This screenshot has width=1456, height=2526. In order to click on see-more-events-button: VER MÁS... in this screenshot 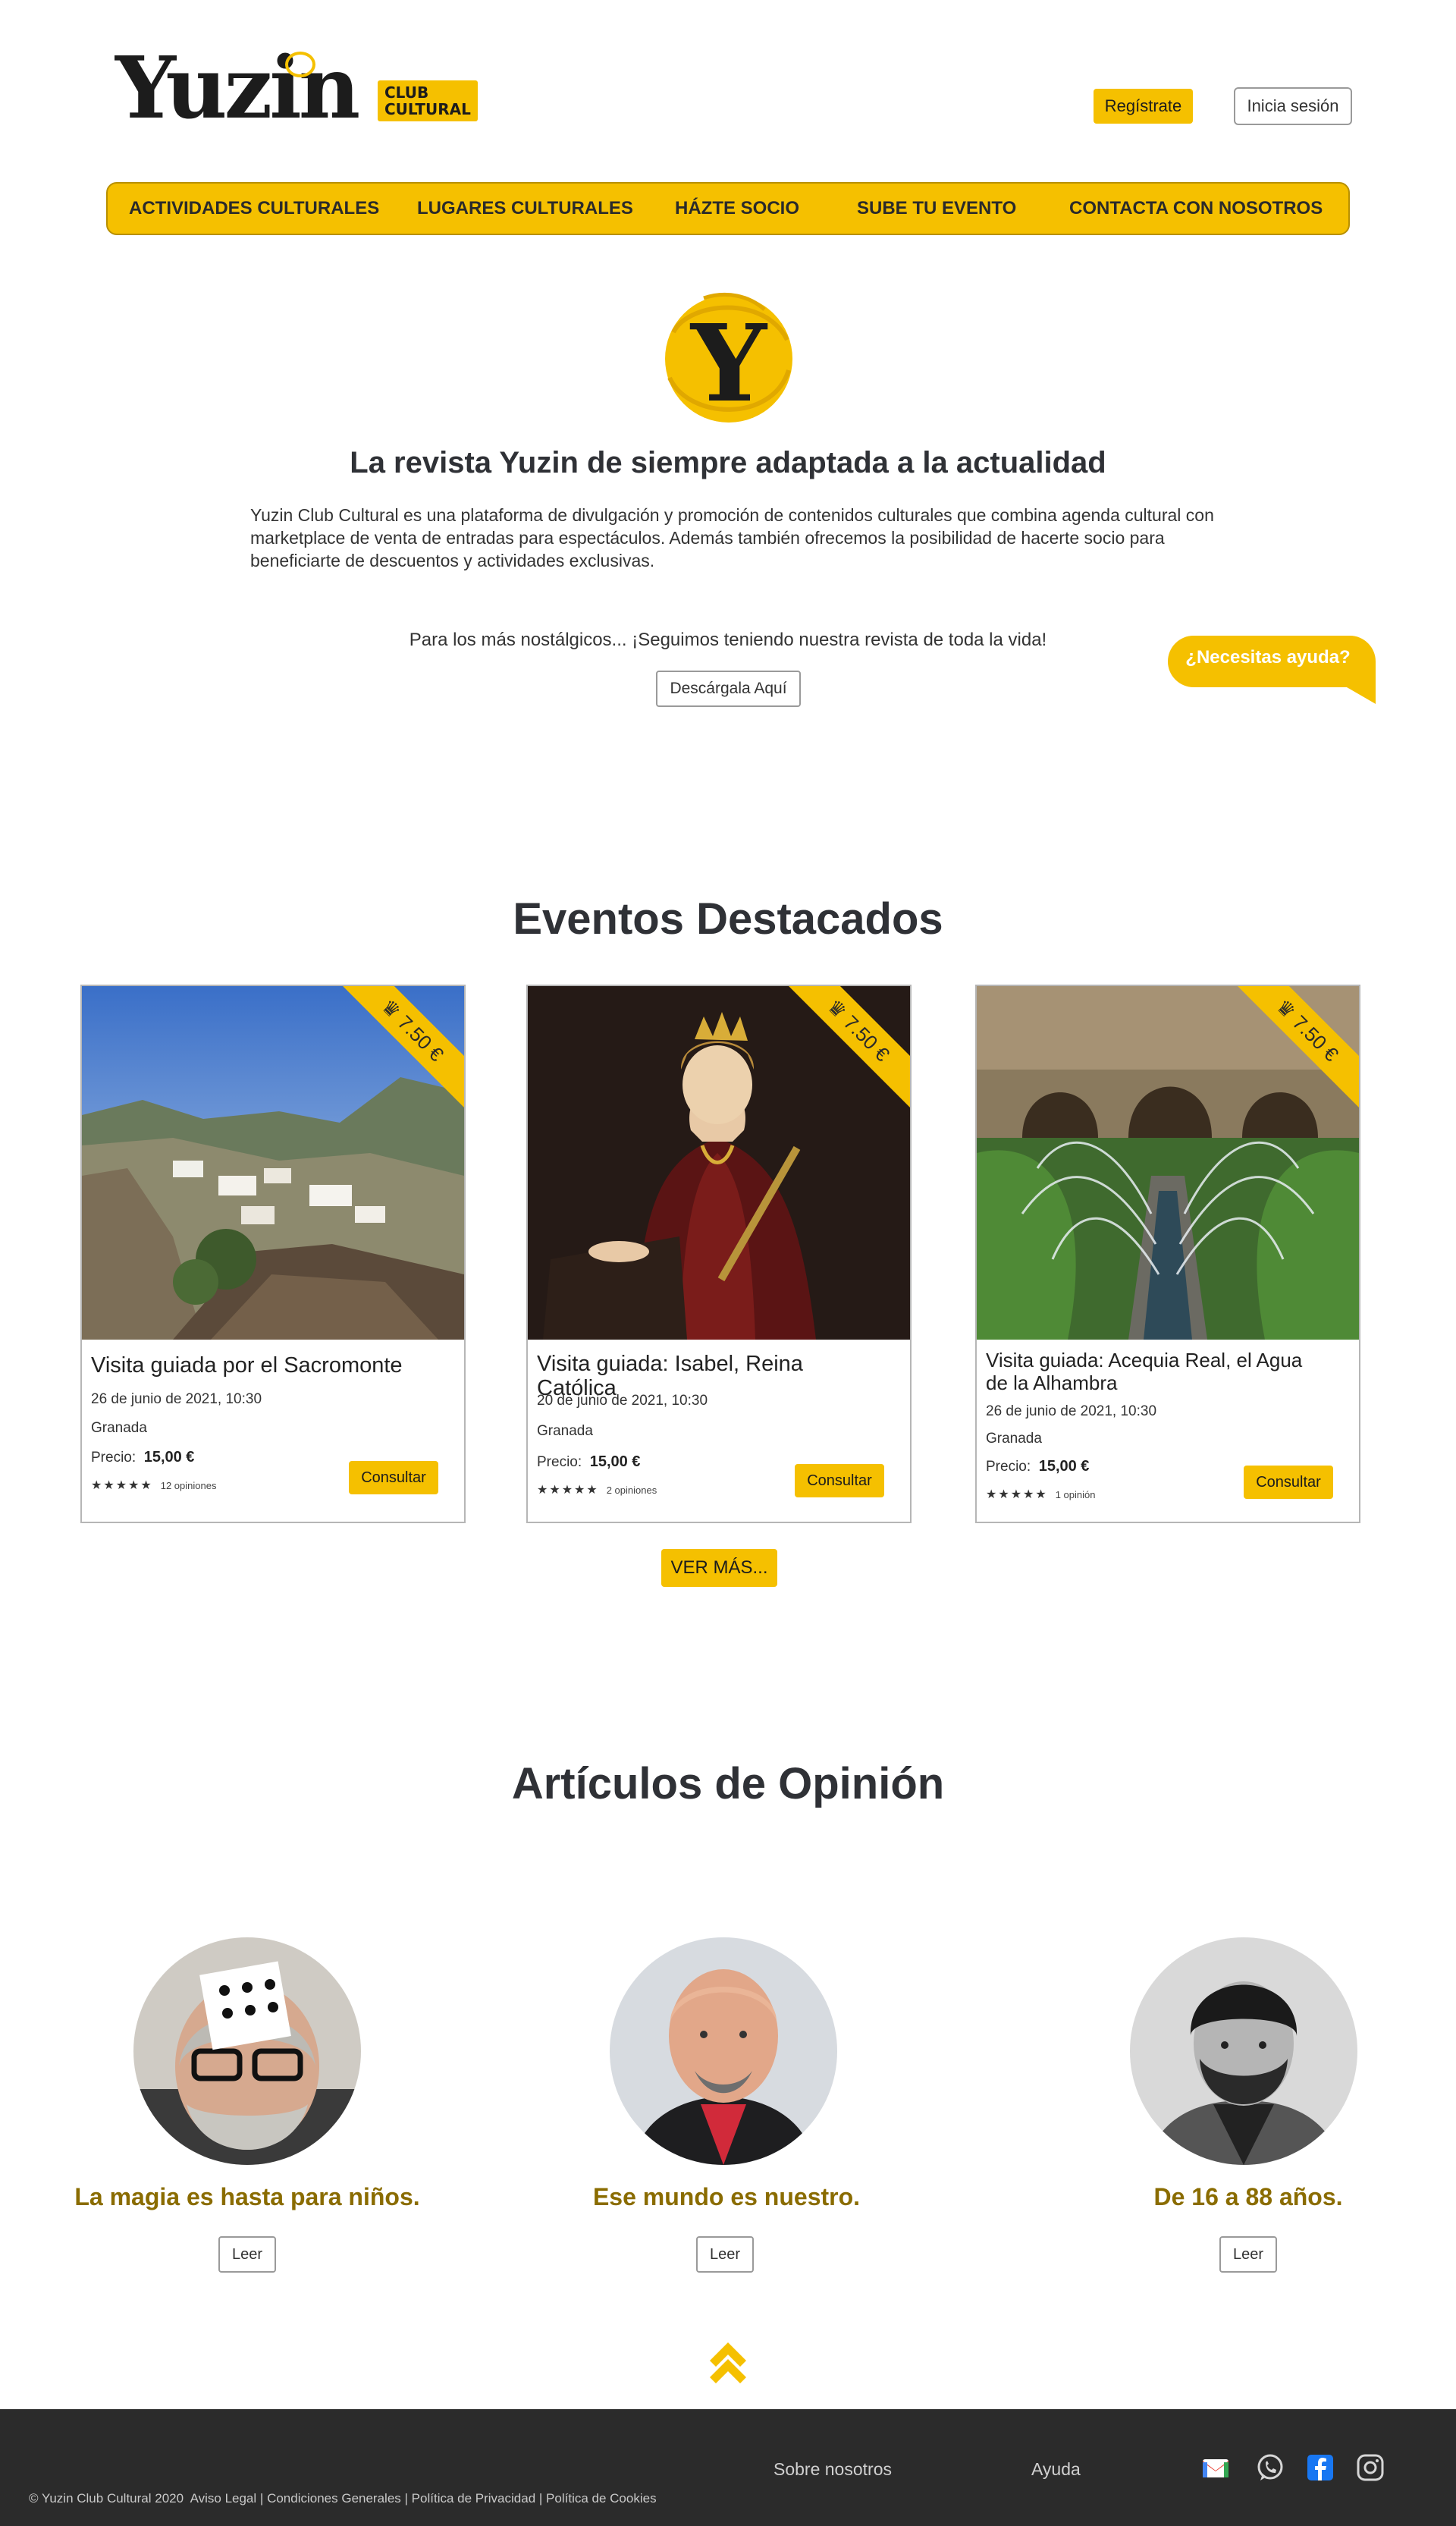, I will do `click(719, 1568)`.